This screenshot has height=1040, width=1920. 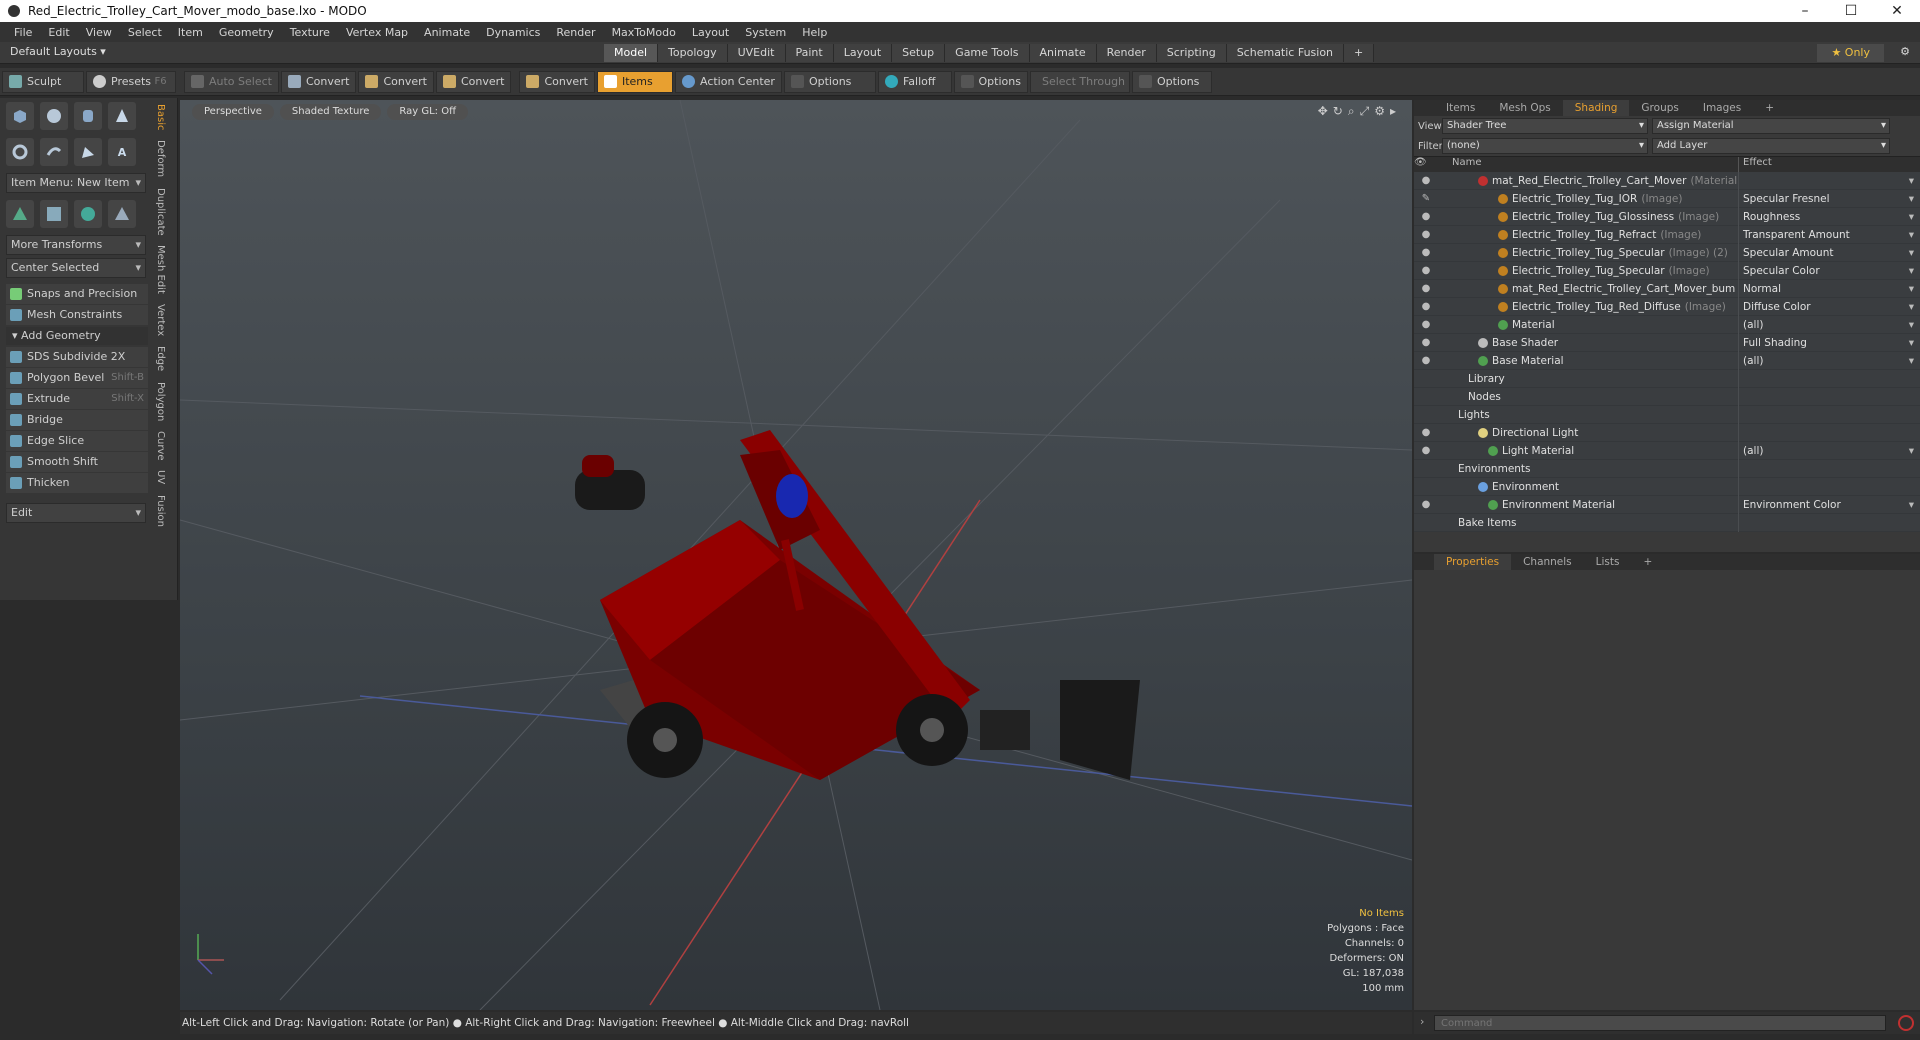 What do you see at coordinates (160, 320) in the screenshot?
I see `vtab-vertex: Vertex` at bounding box center [160, 320].